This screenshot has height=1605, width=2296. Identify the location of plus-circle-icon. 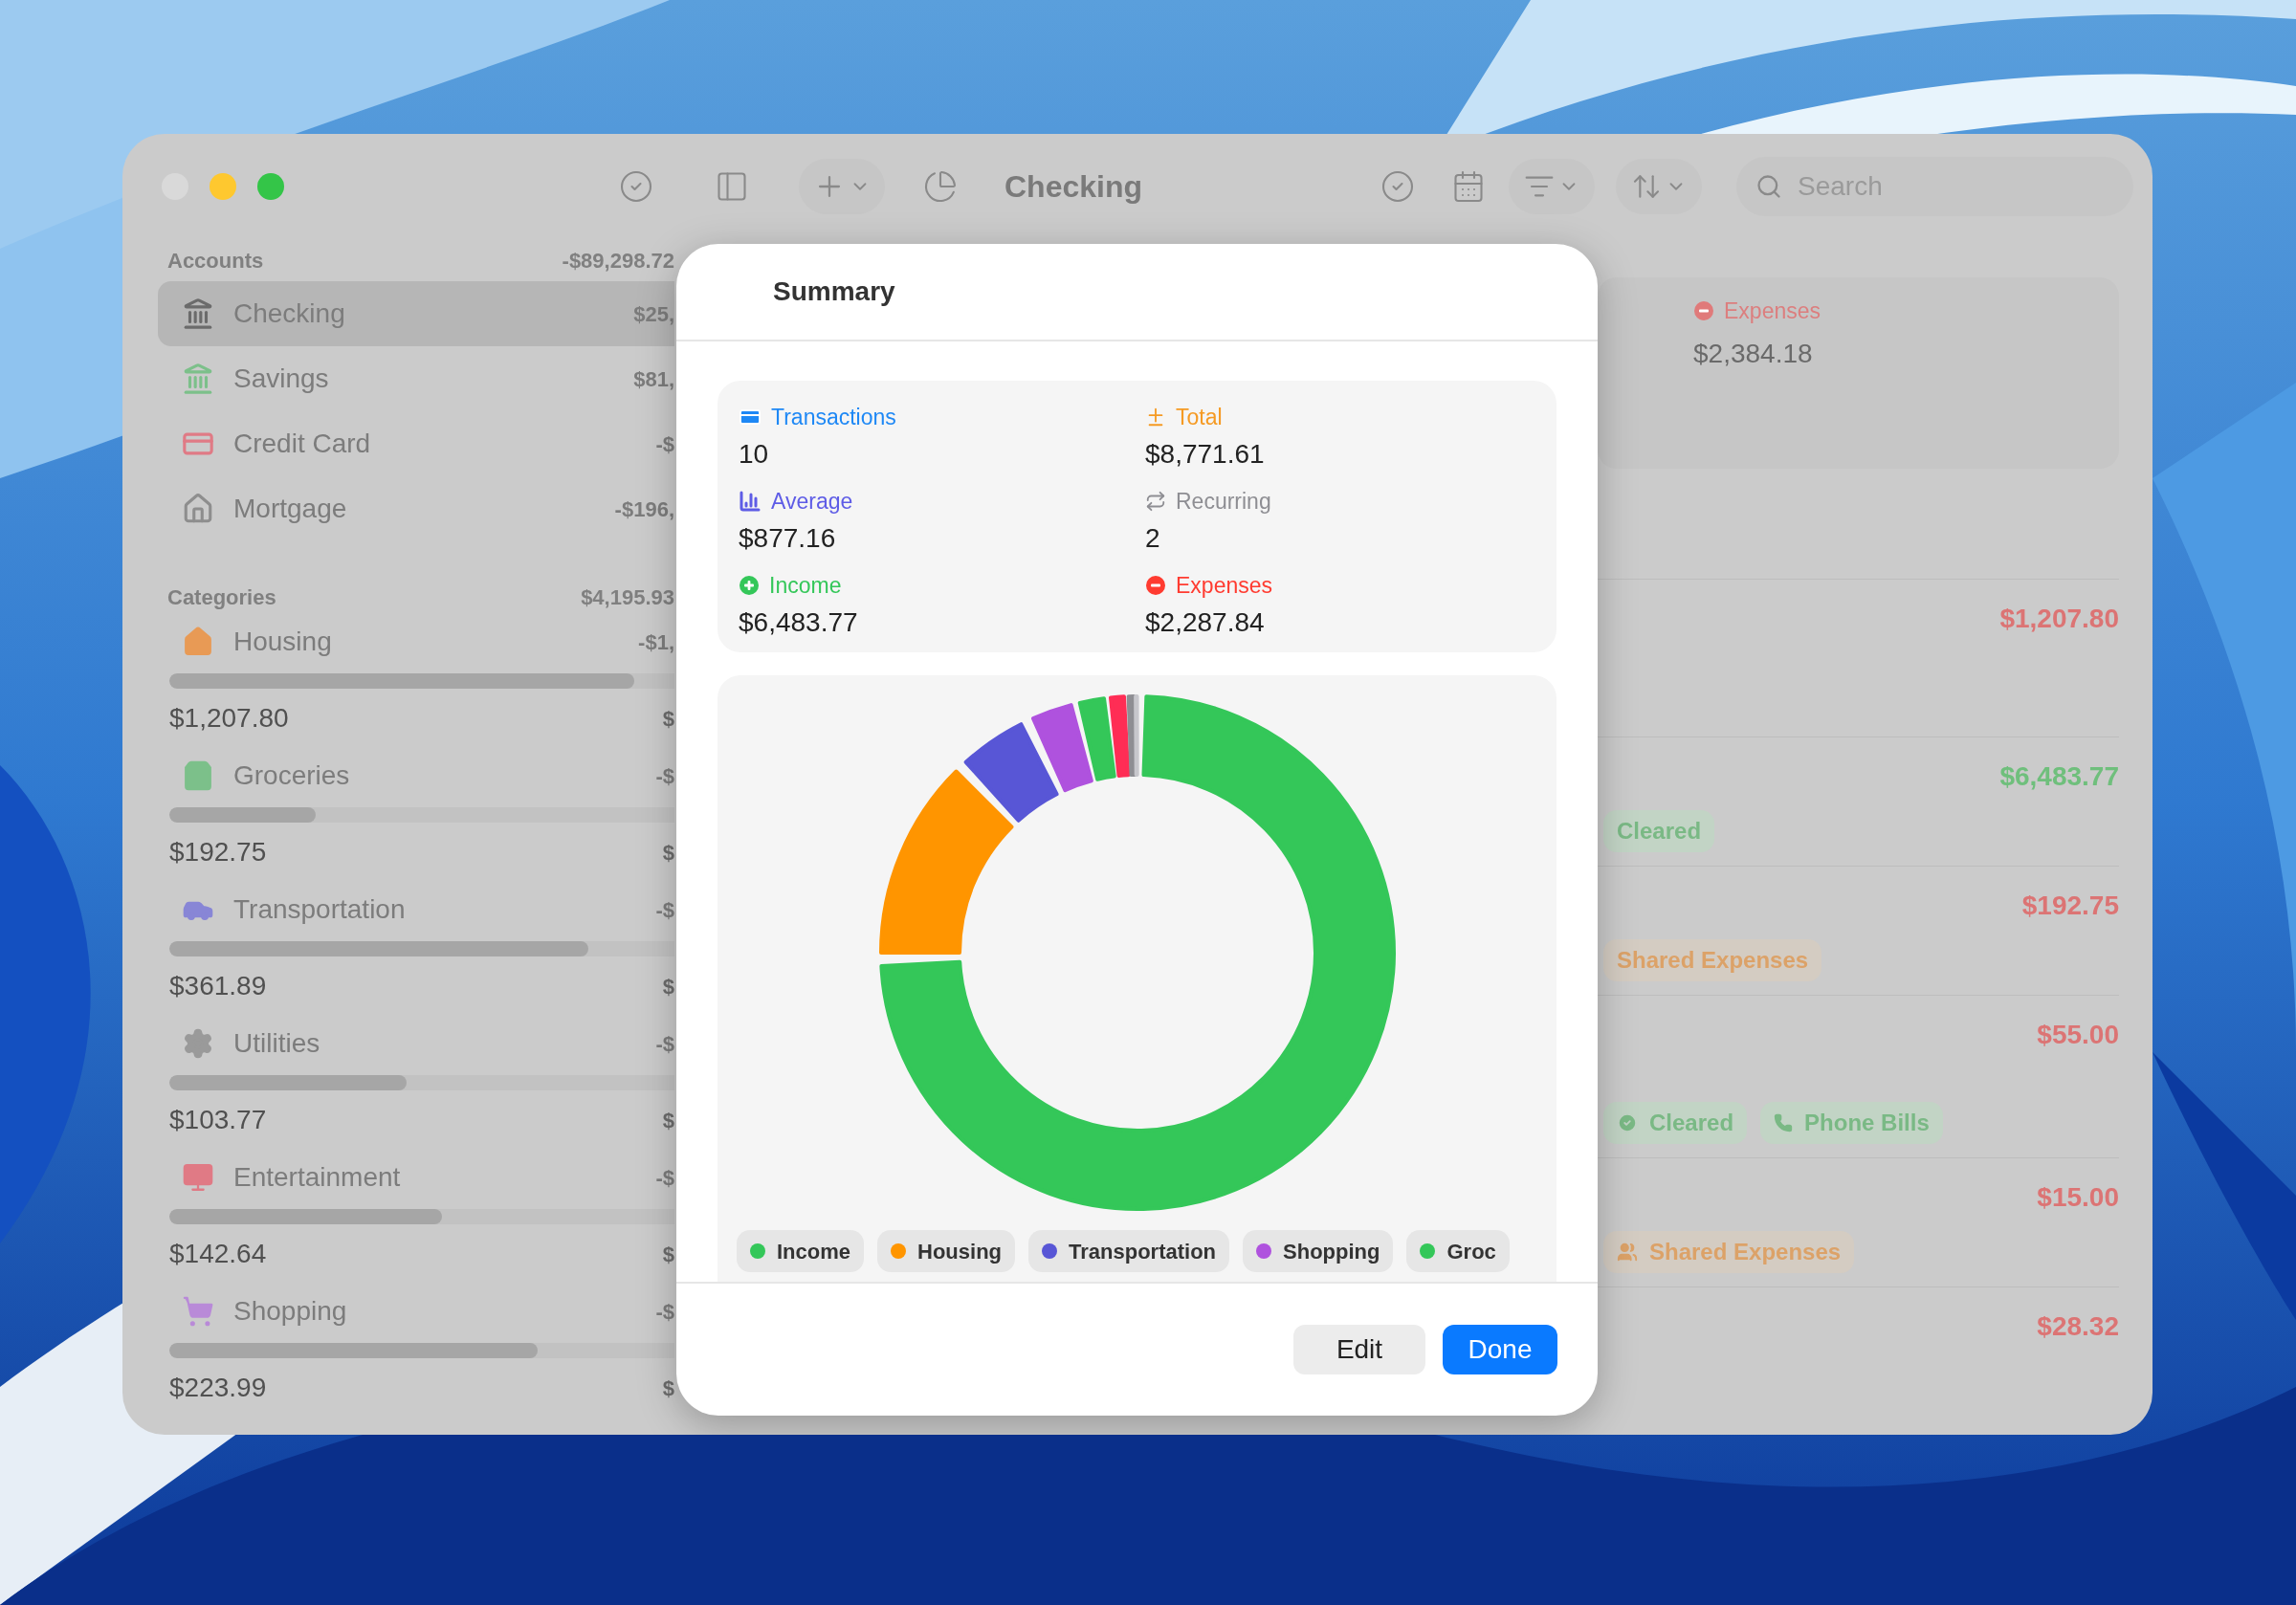
(750, 585).